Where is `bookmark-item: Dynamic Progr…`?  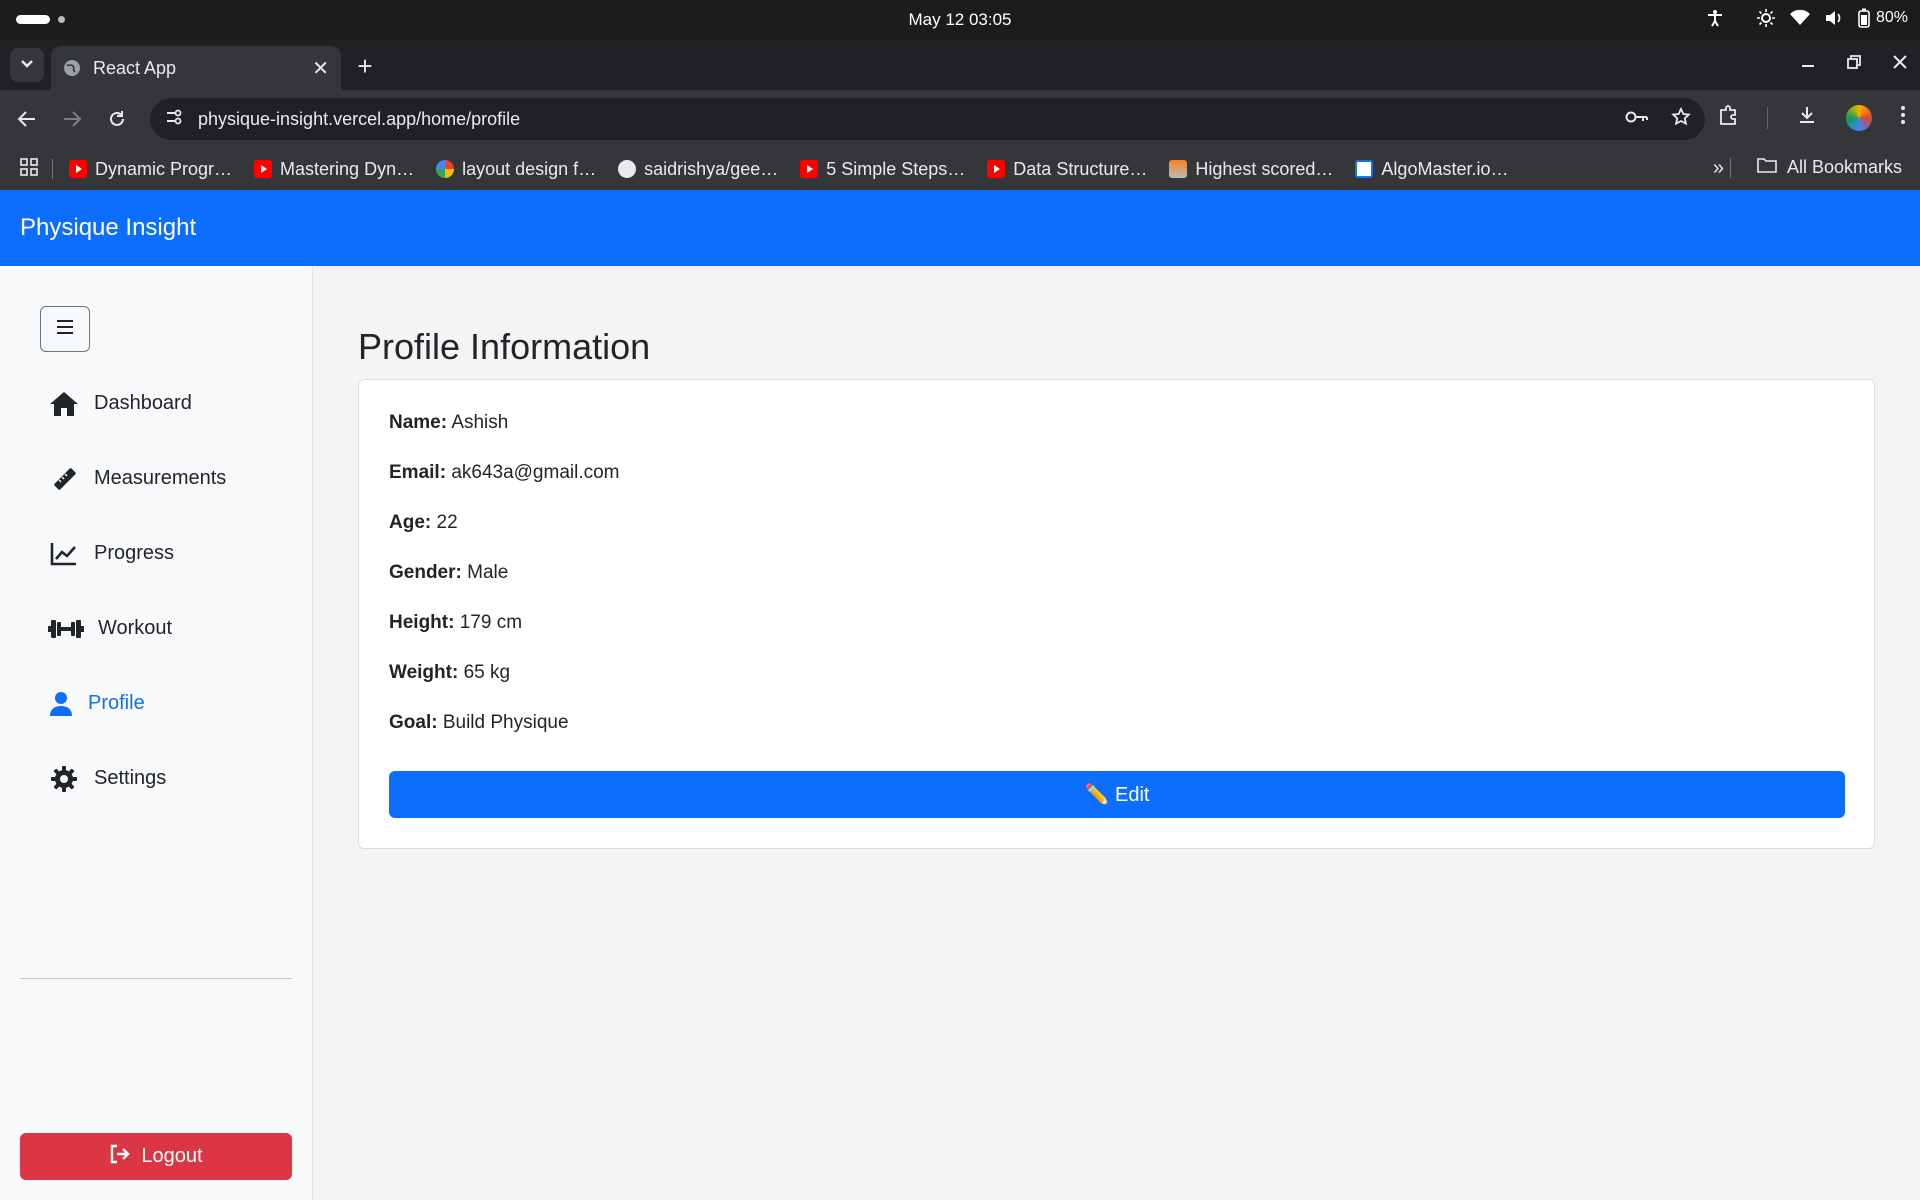
bookmark-item: Dynamic Progr… is located at coordinates (150, 169).